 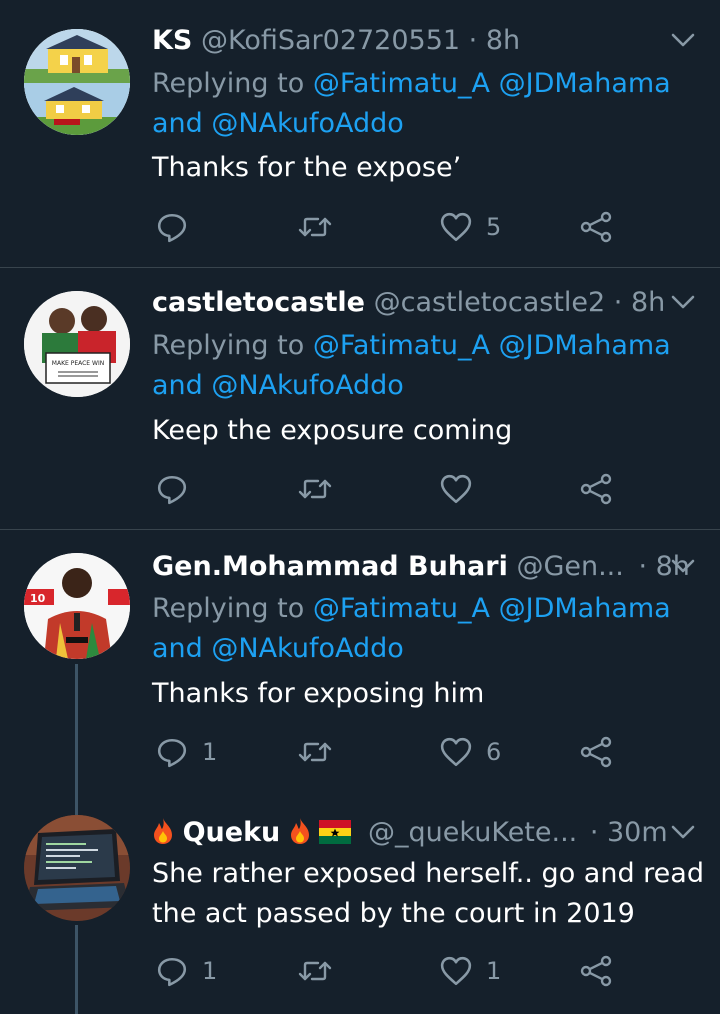 I want to click on tweet-text-line: the act passed by the court in 2019, so click(x=393, y=913).